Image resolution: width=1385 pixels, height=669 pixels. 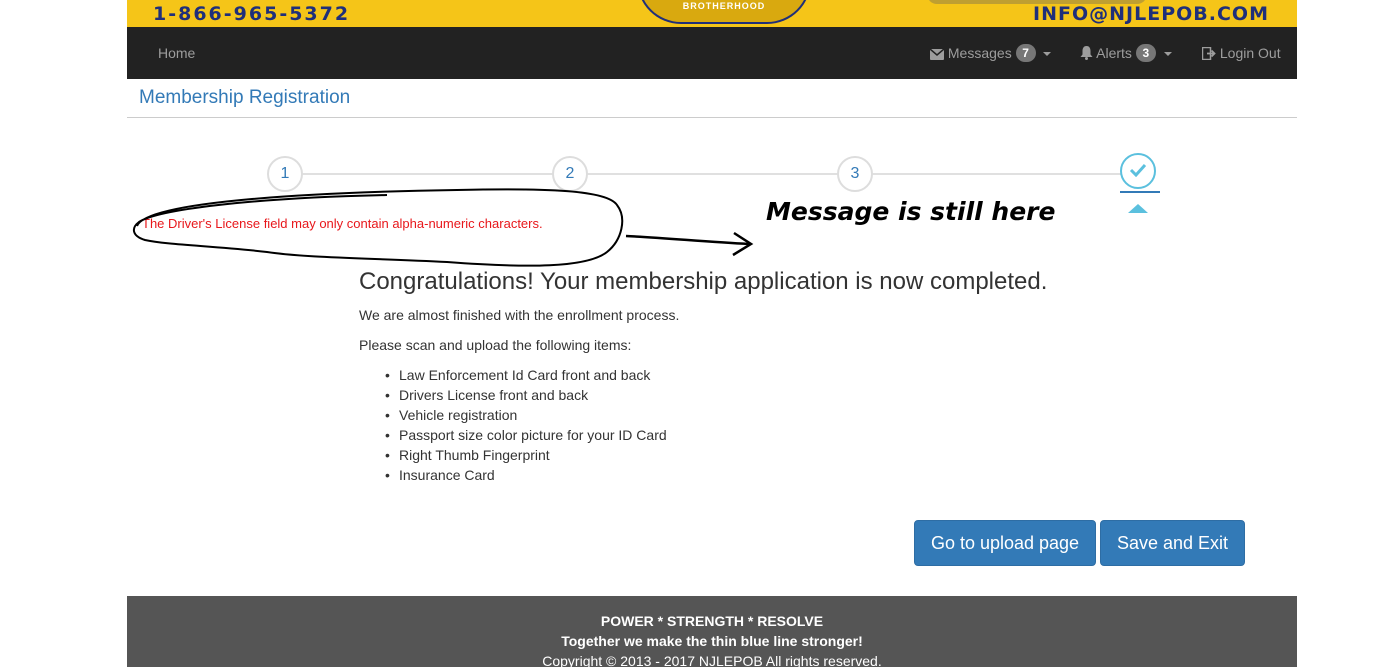 What do you see at coordinates (443, 227) in the screenshot?
I see `annotation-scribble` at bounding box center [443, 227].